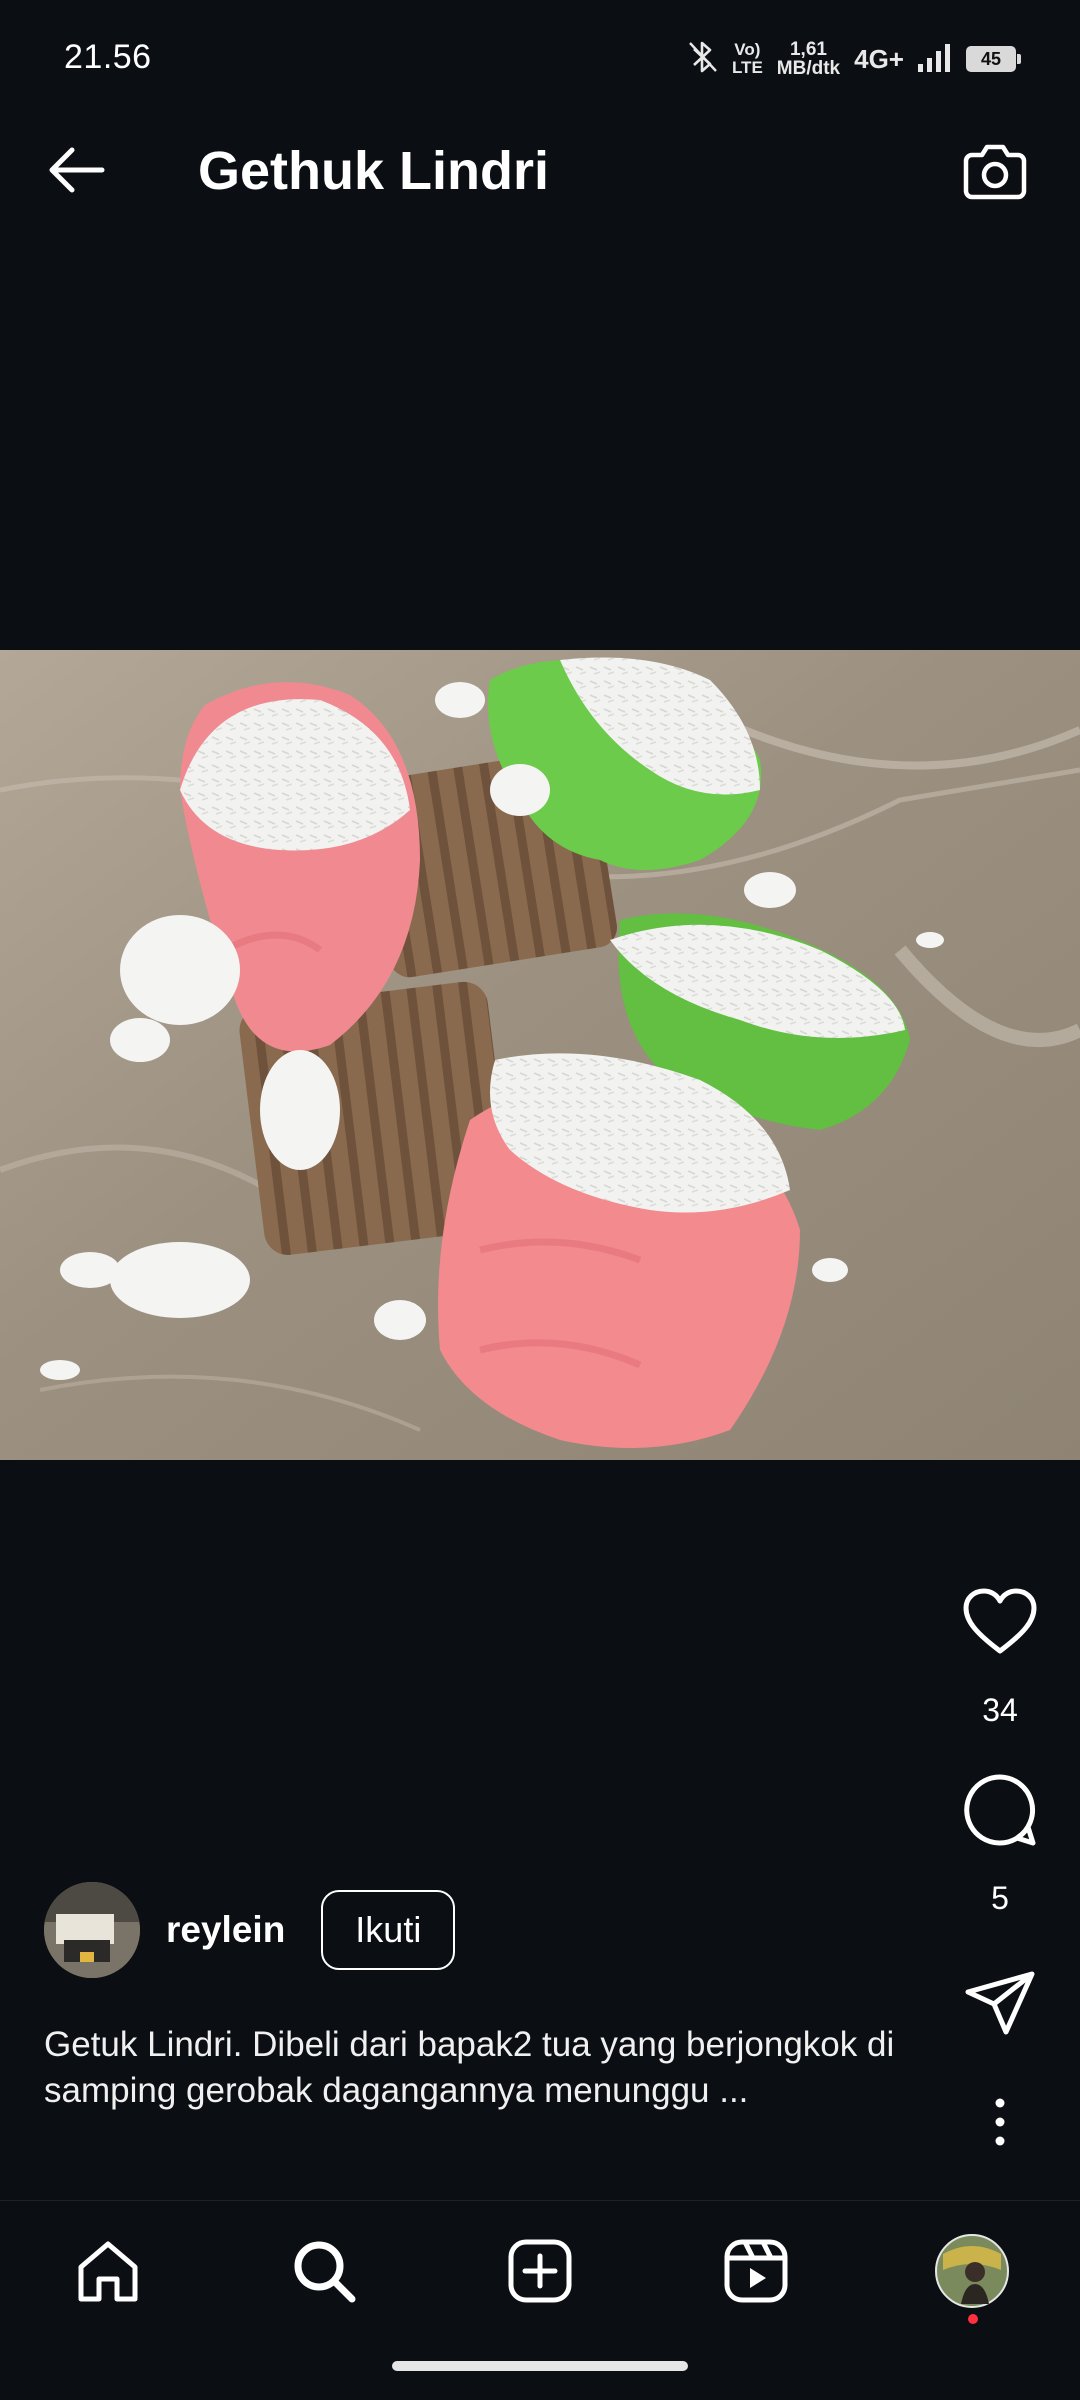 This screenshot has width=1080, height=2400. I want to click on home-icon, so click(108, 2271).